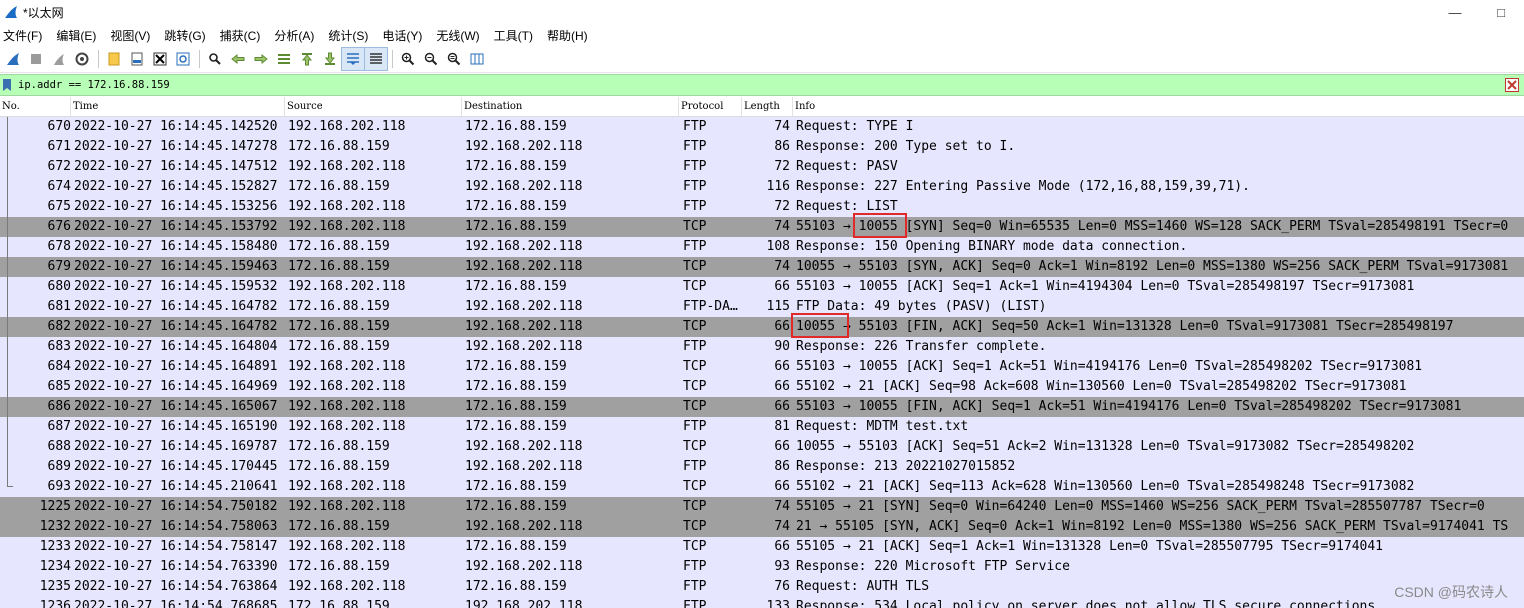  Describe the element at coordinates (13, 59) in the screenshot. I see `start-capture-button` at that location.